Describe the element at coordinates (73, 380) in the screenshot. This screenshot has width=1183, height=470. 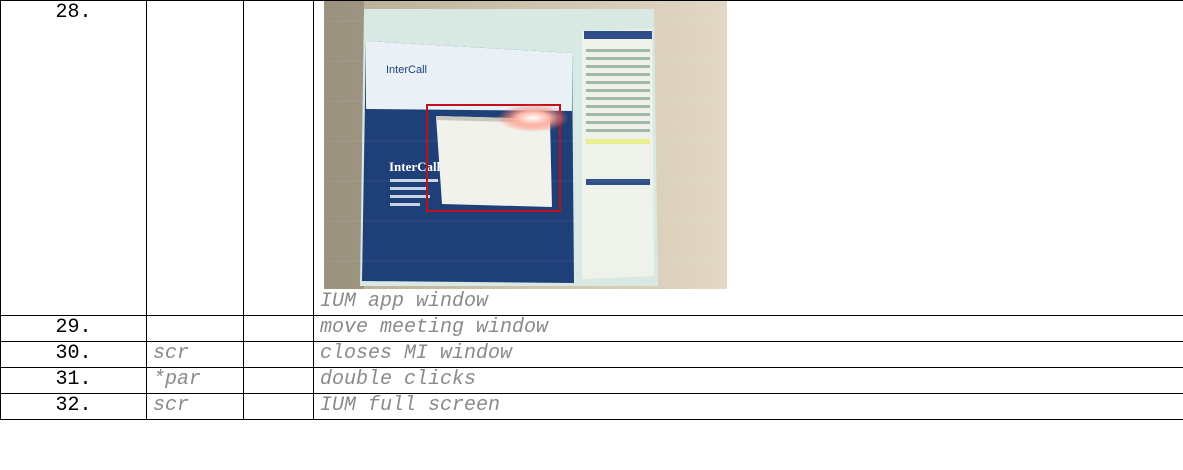
I see `row-number: 31.` at that location.